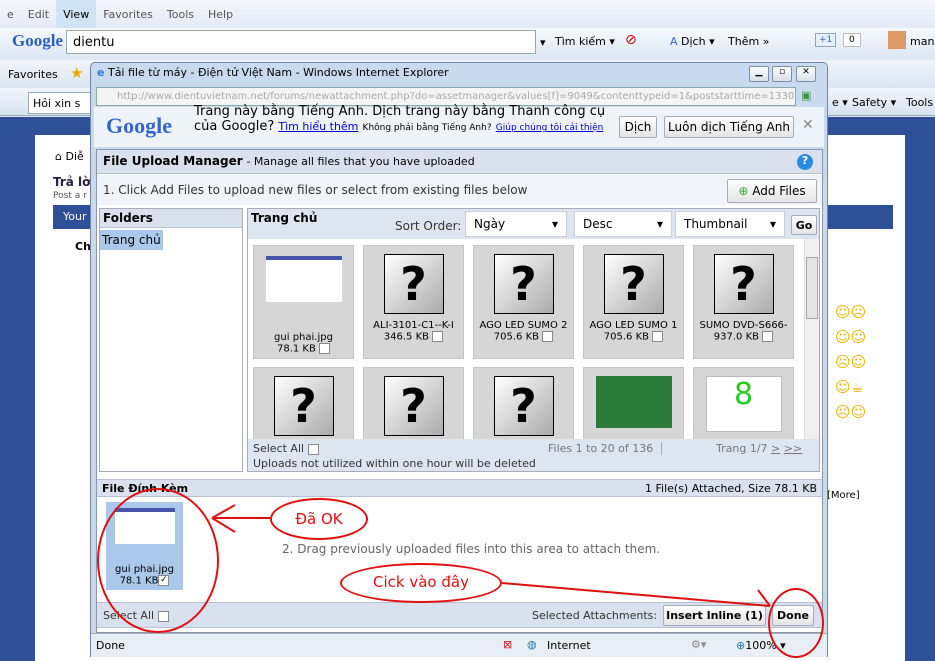 Image resolution: width=935 pixels, height=661 pixels. Describe the element at coordinates (605, 448) in the screenshot. I see `files-count: Files 1 to 20 of 136` at that location.